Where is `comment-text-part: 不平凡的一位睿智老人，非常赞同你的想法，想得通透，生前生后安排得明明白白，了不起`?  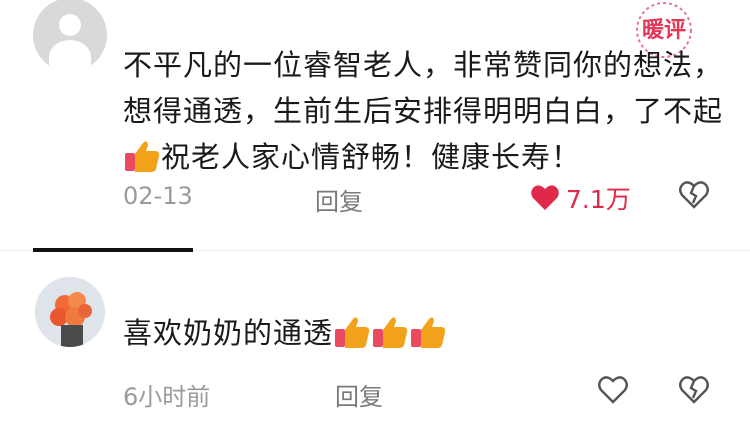
comment-text-part: 不平凡的一位睿智老人，非常赞同你的想法，想得通透，生前生后安排得明明白白，了不起 is located at coordinates (423, 88).